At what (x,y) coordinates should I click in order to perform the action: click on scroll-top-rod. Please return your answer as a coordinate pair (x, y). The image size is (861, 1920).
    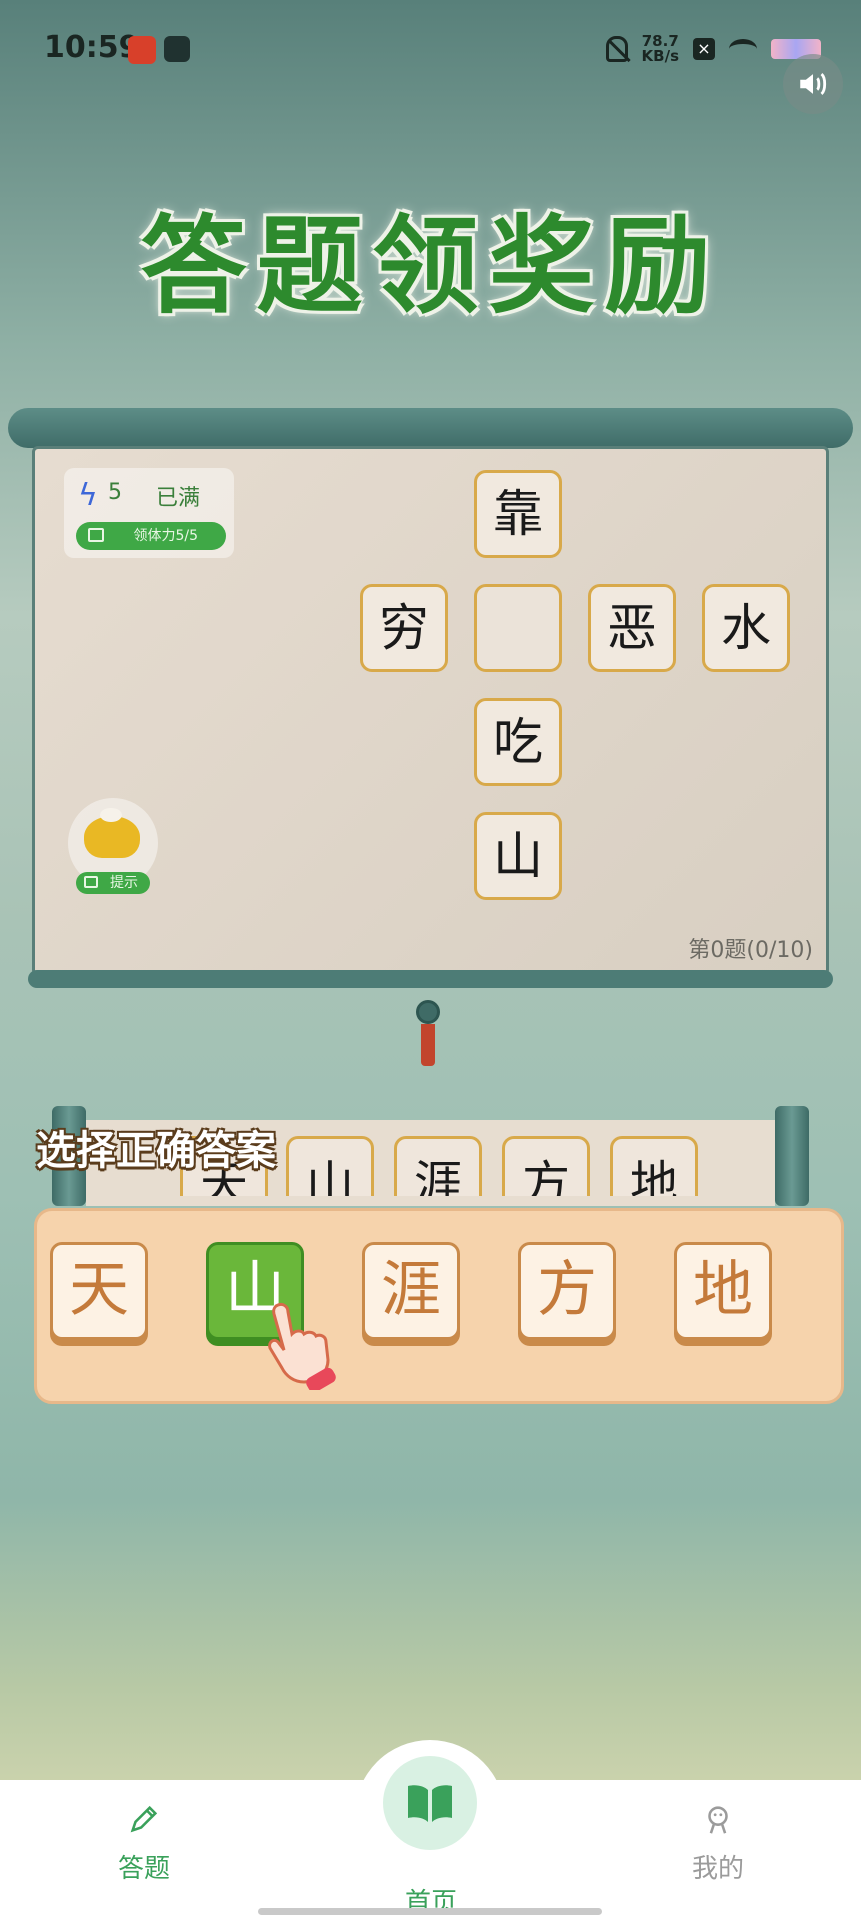
    Looking at the image, I should click on (430, 428).